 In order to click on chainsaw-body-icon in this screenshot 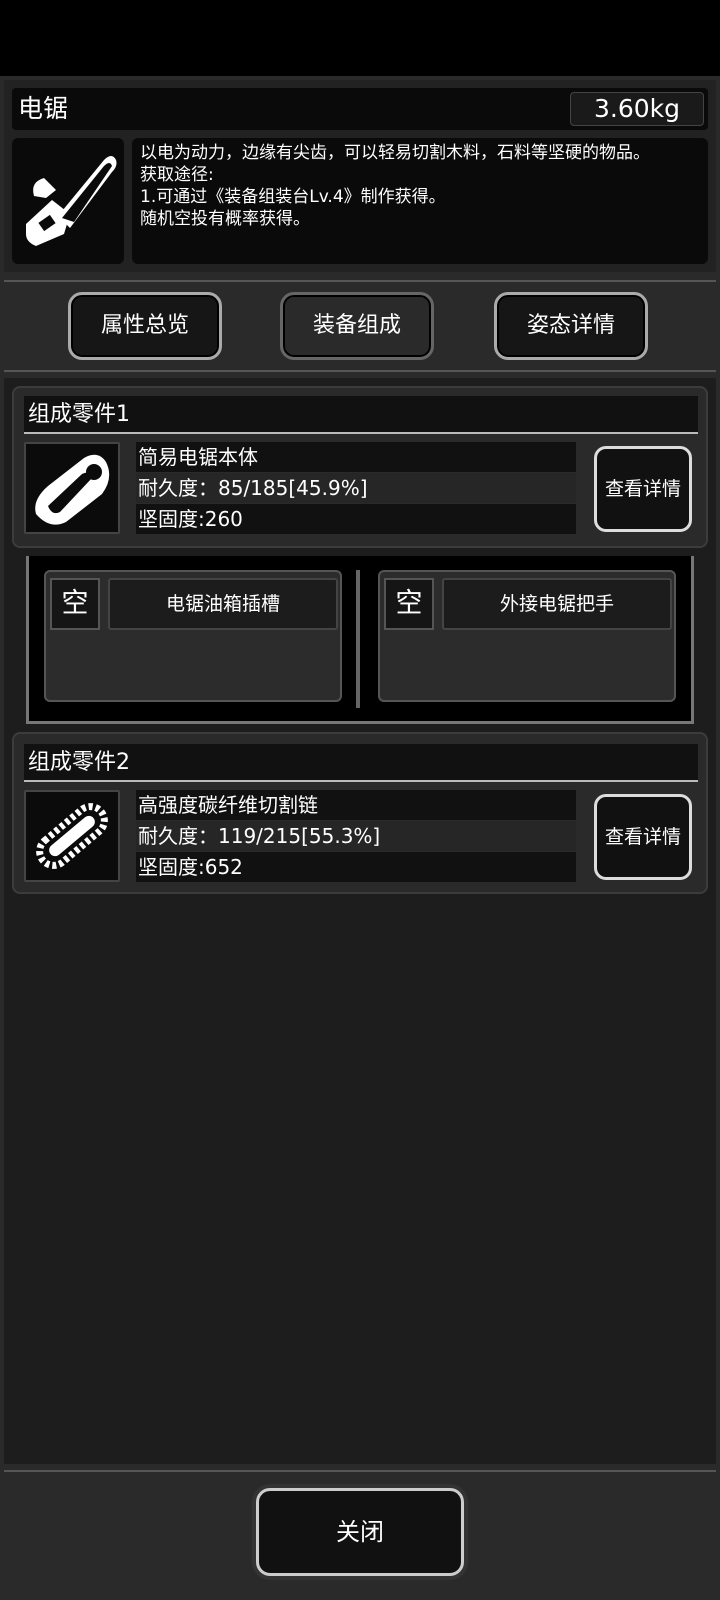, I will do `click(72, 489)`.